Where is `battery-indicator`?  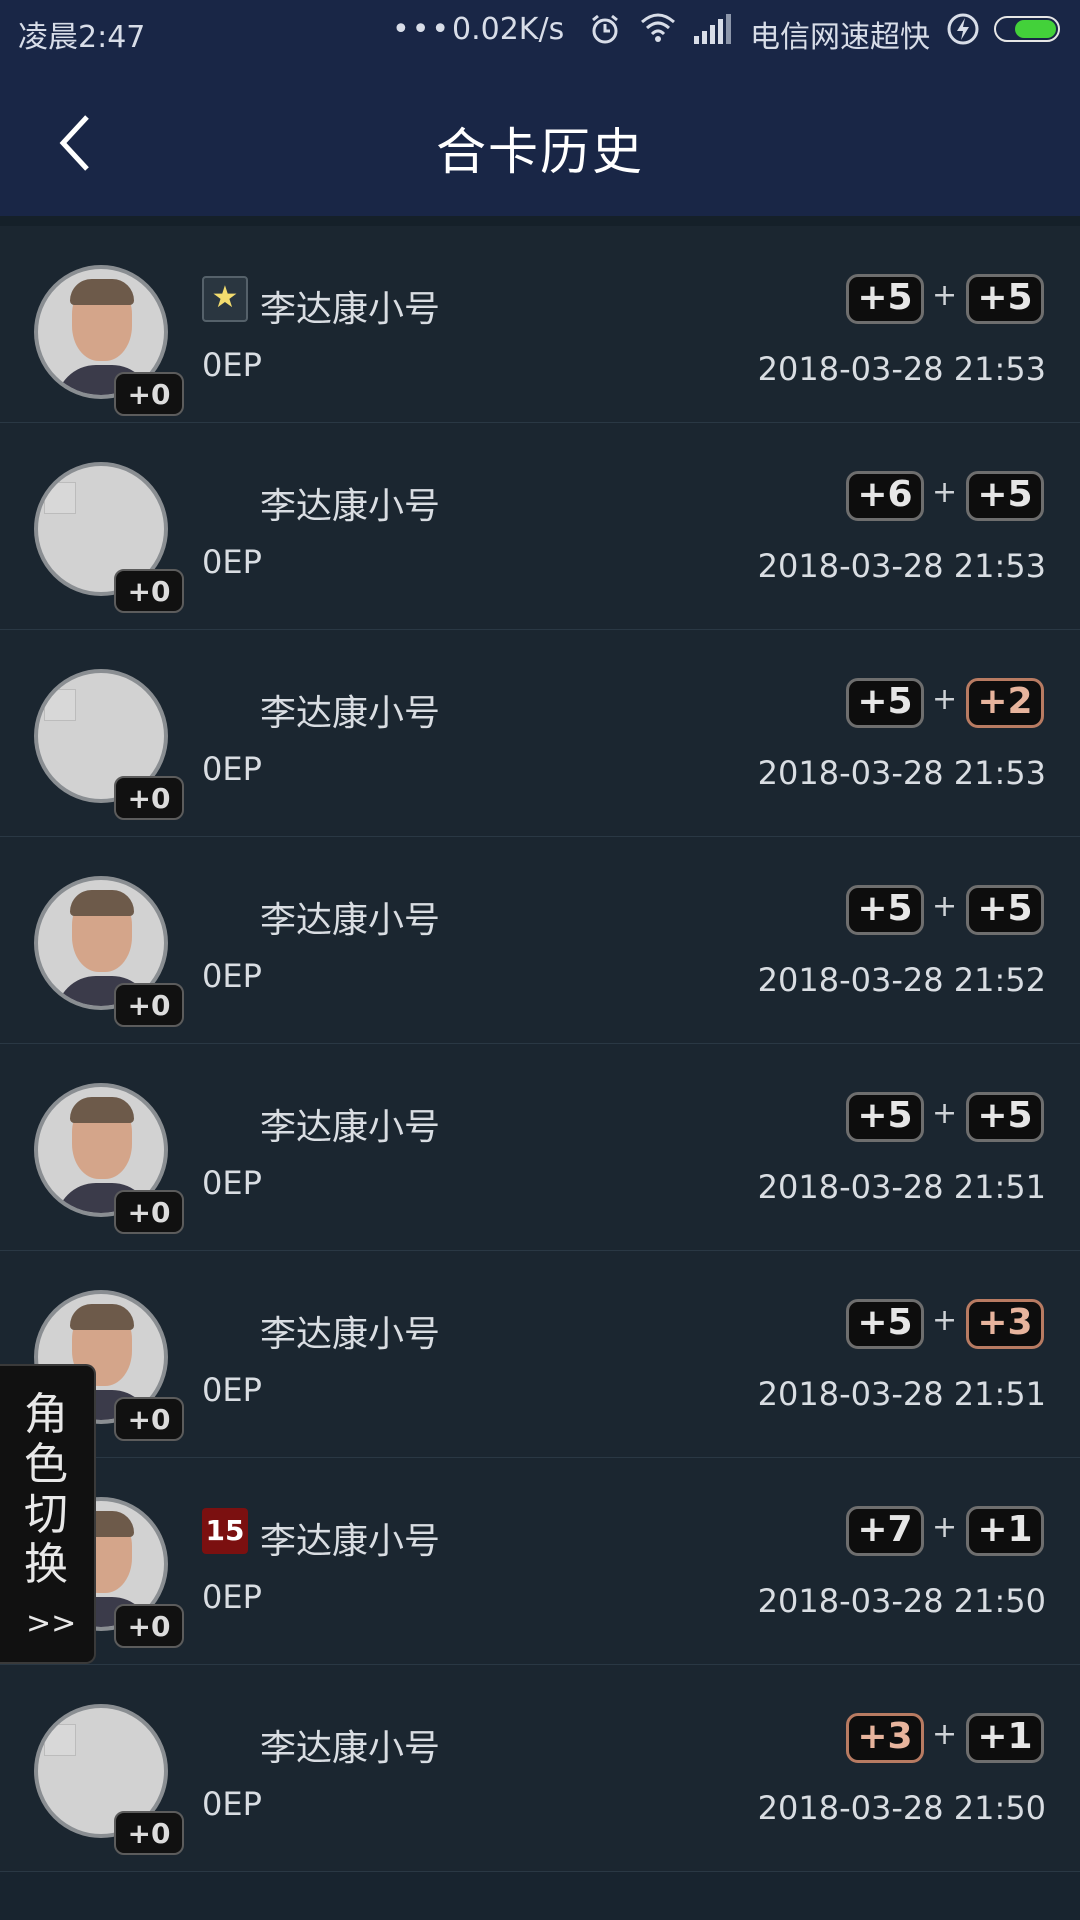 battery-indicator is located at coordinates (1027, 29).